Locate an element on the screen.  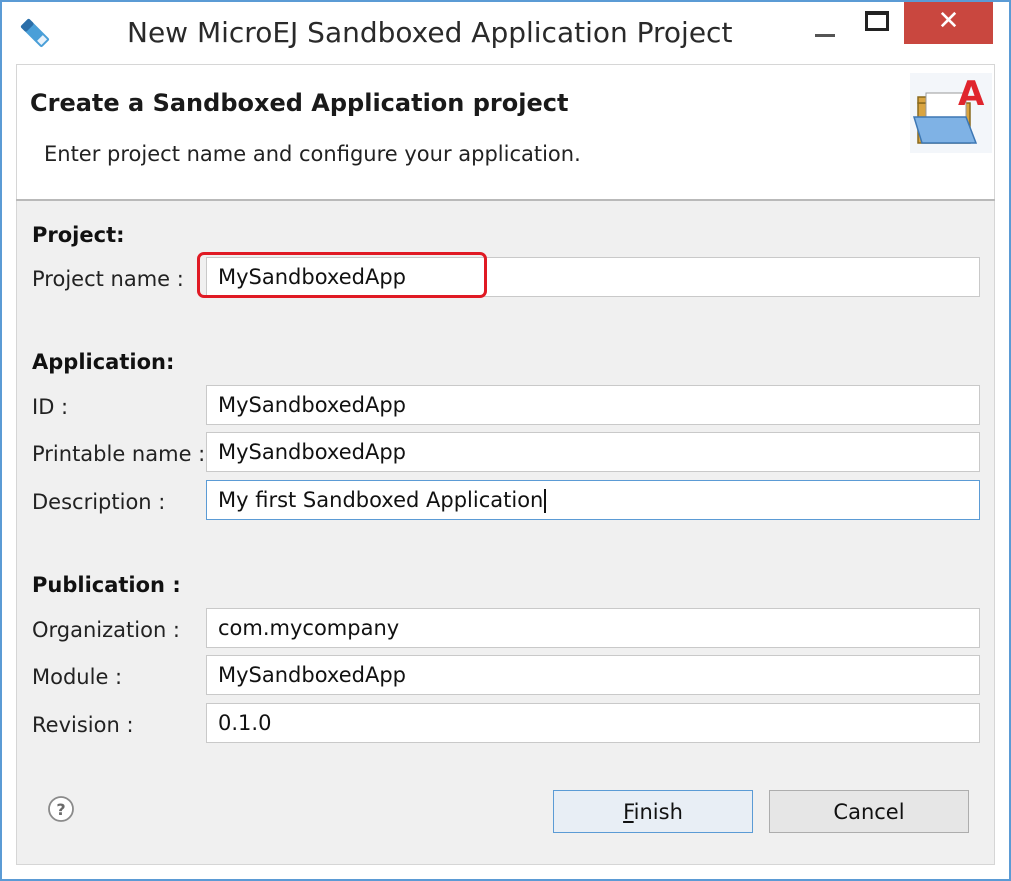
help-icon: ? is located at coordinates (61, 809).